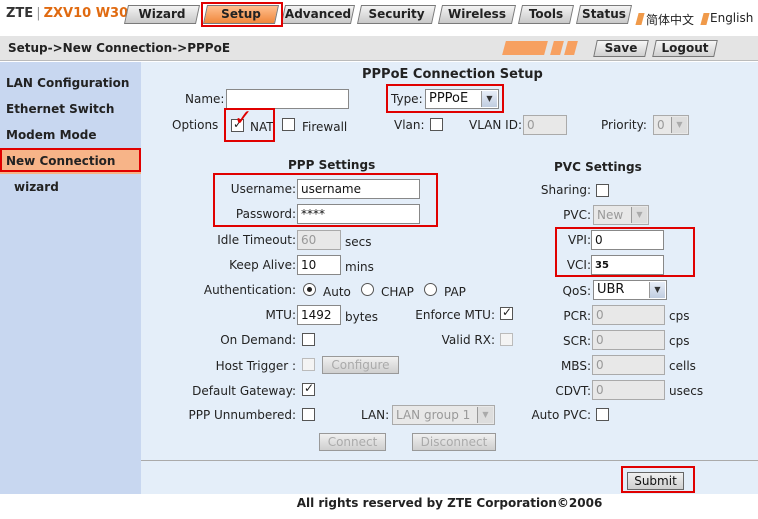 The width and height of the screenshot is (758, 519). What do you see at coordinates (397, 292) in the screenshot?
I see `auth-chap-label: CHAP` at bounding box center [397, 292].